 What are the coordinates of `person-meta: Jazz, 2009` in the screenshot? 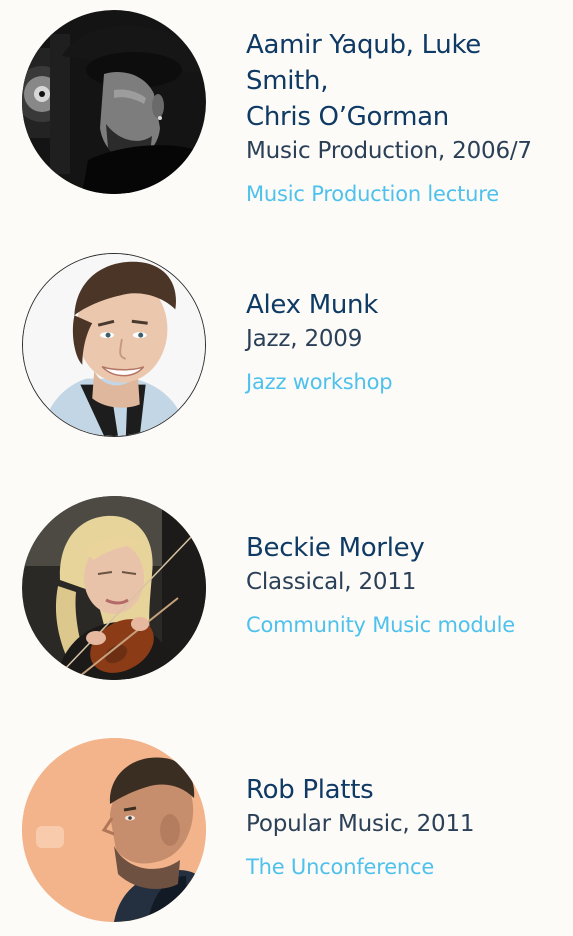 It's located at (304, 339).